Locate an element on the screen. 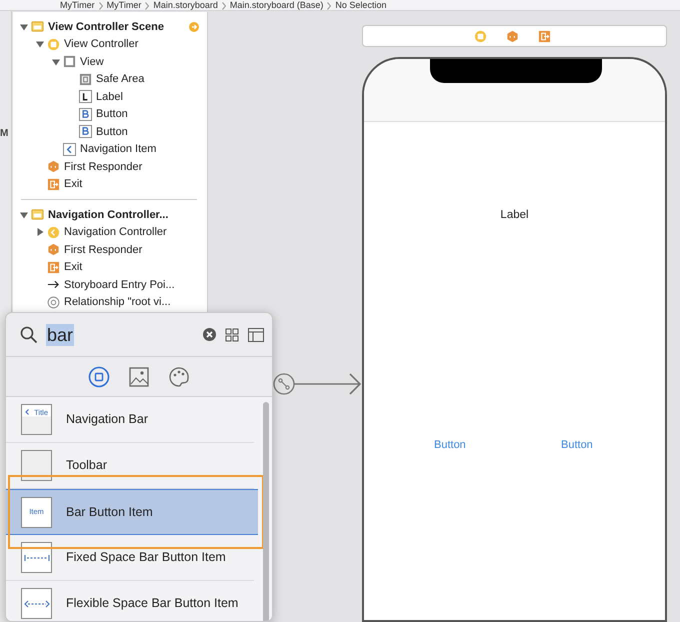 The width and height of the screenshot is (680, 622). scrollbar is located at coordinates (266, 511).